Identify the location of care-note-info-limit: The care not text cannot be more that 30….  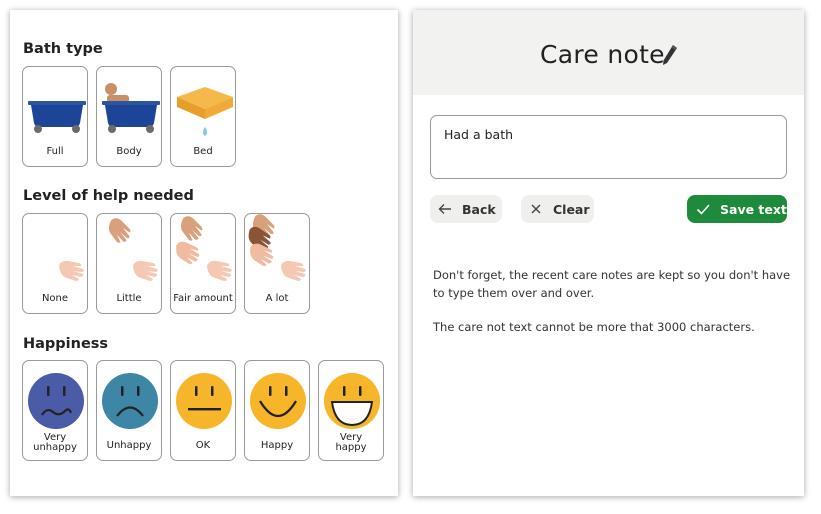
(594, 327).